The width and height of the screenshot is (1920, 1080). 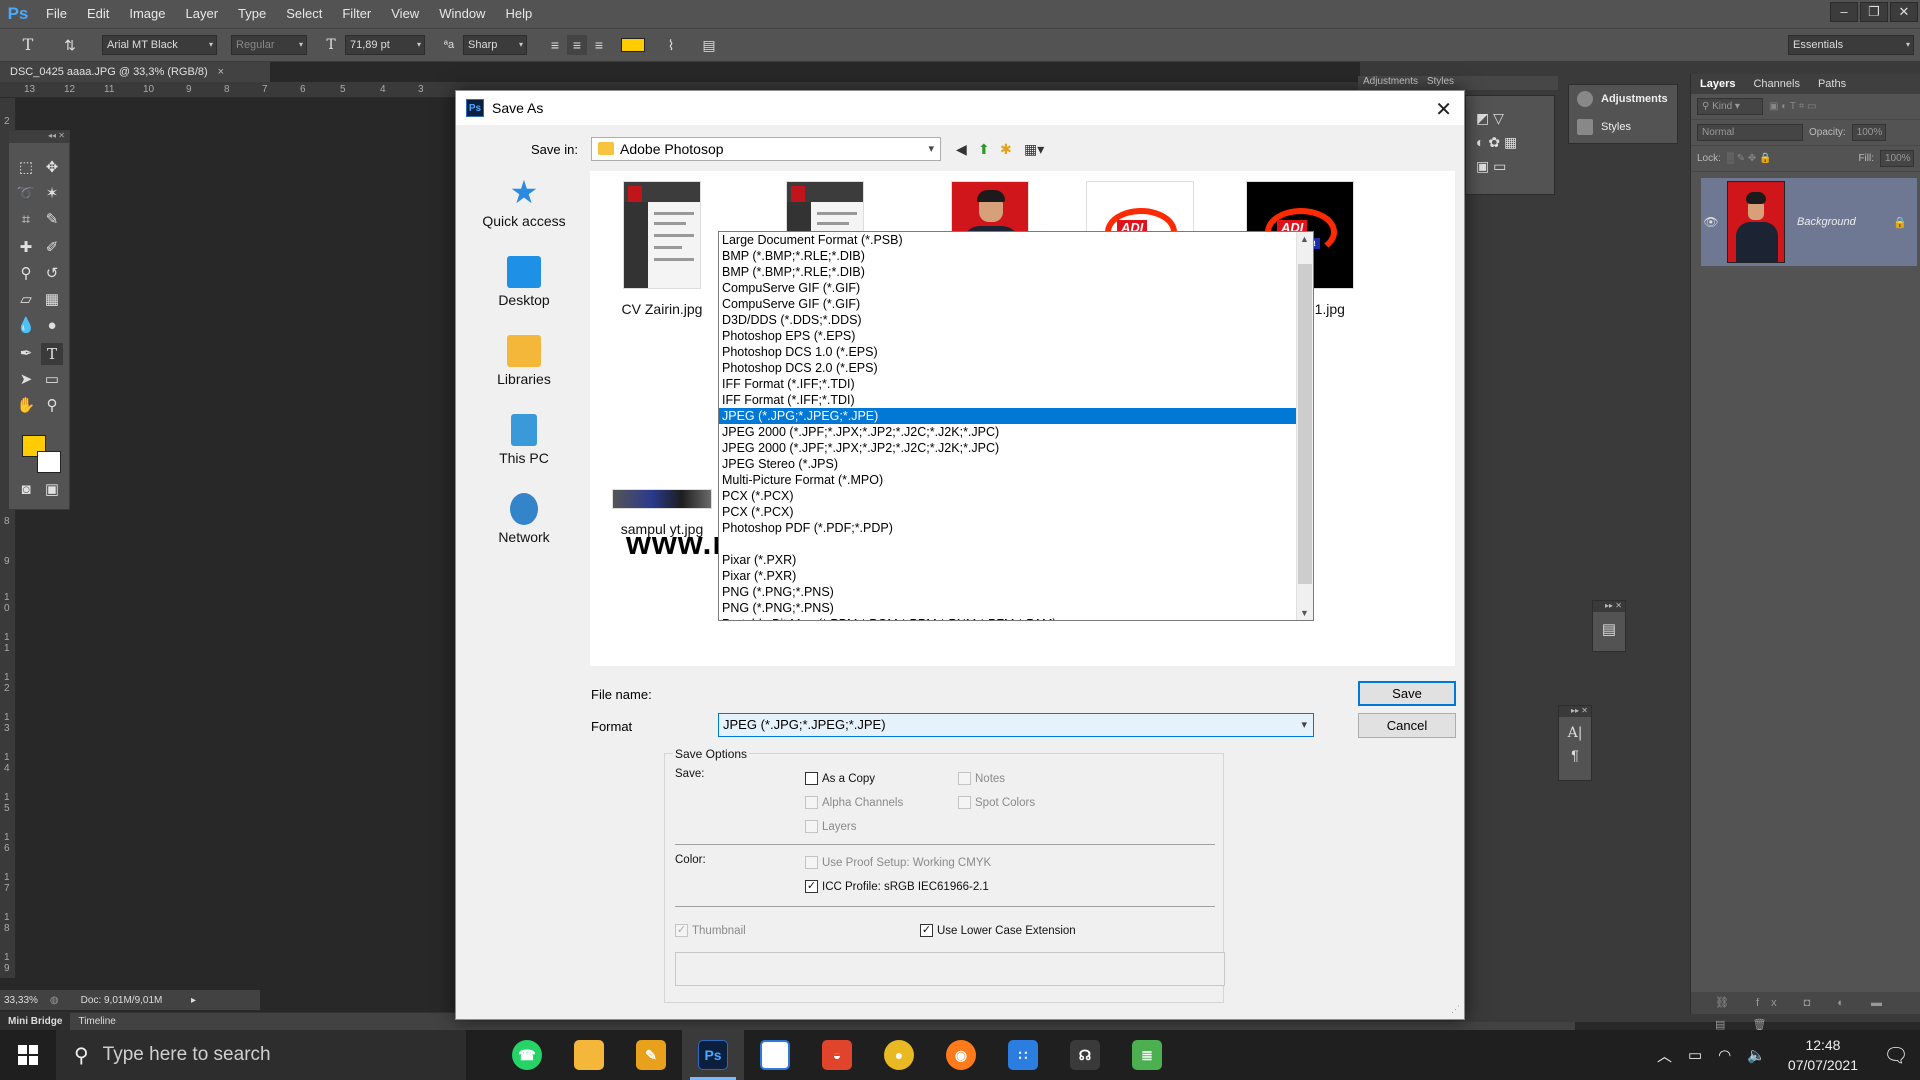 What do you see at coordinates (1016, 512) in the screenshot?
I see `format-option: PCX (*.PCX)` at bounding box center [1016, 512].